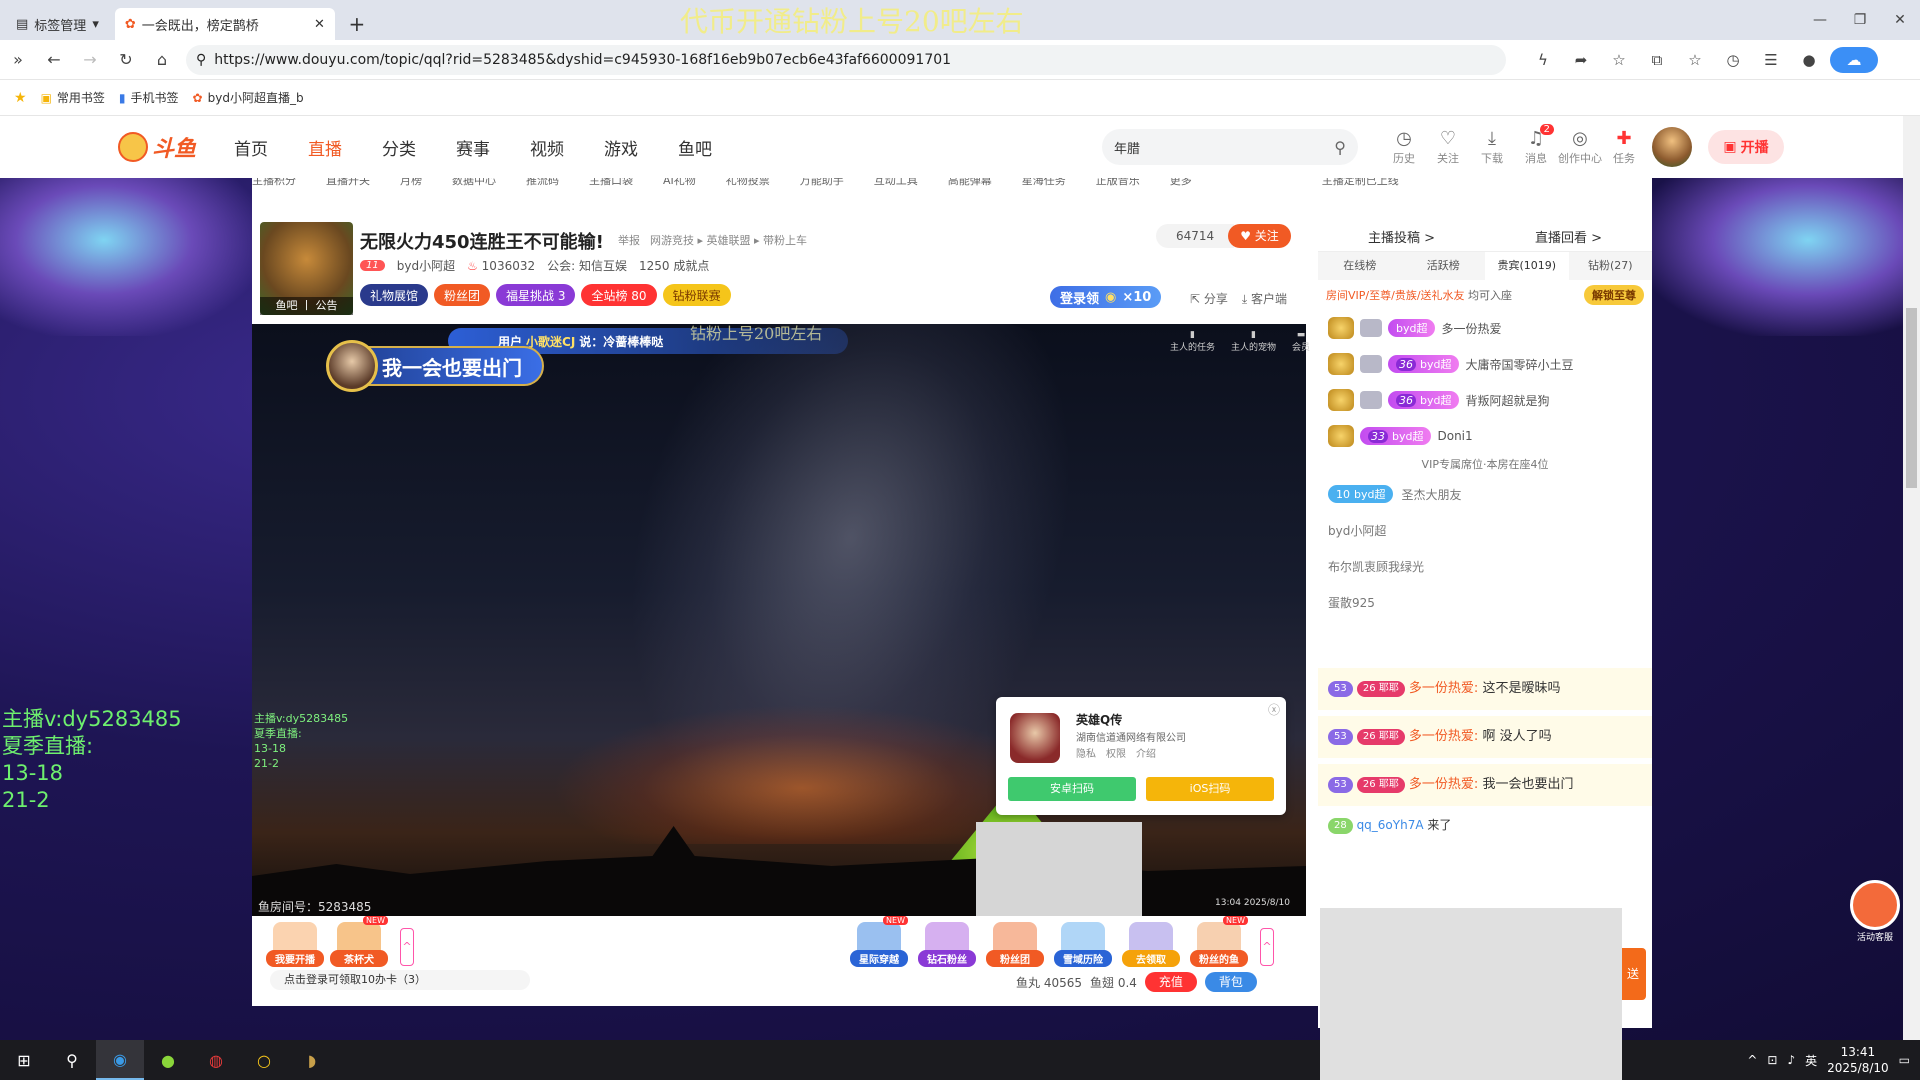  Describe the element at coordinates (1264, 298) in the screenshot. I see `client-download-button: ⤓ 客户端` at that location.